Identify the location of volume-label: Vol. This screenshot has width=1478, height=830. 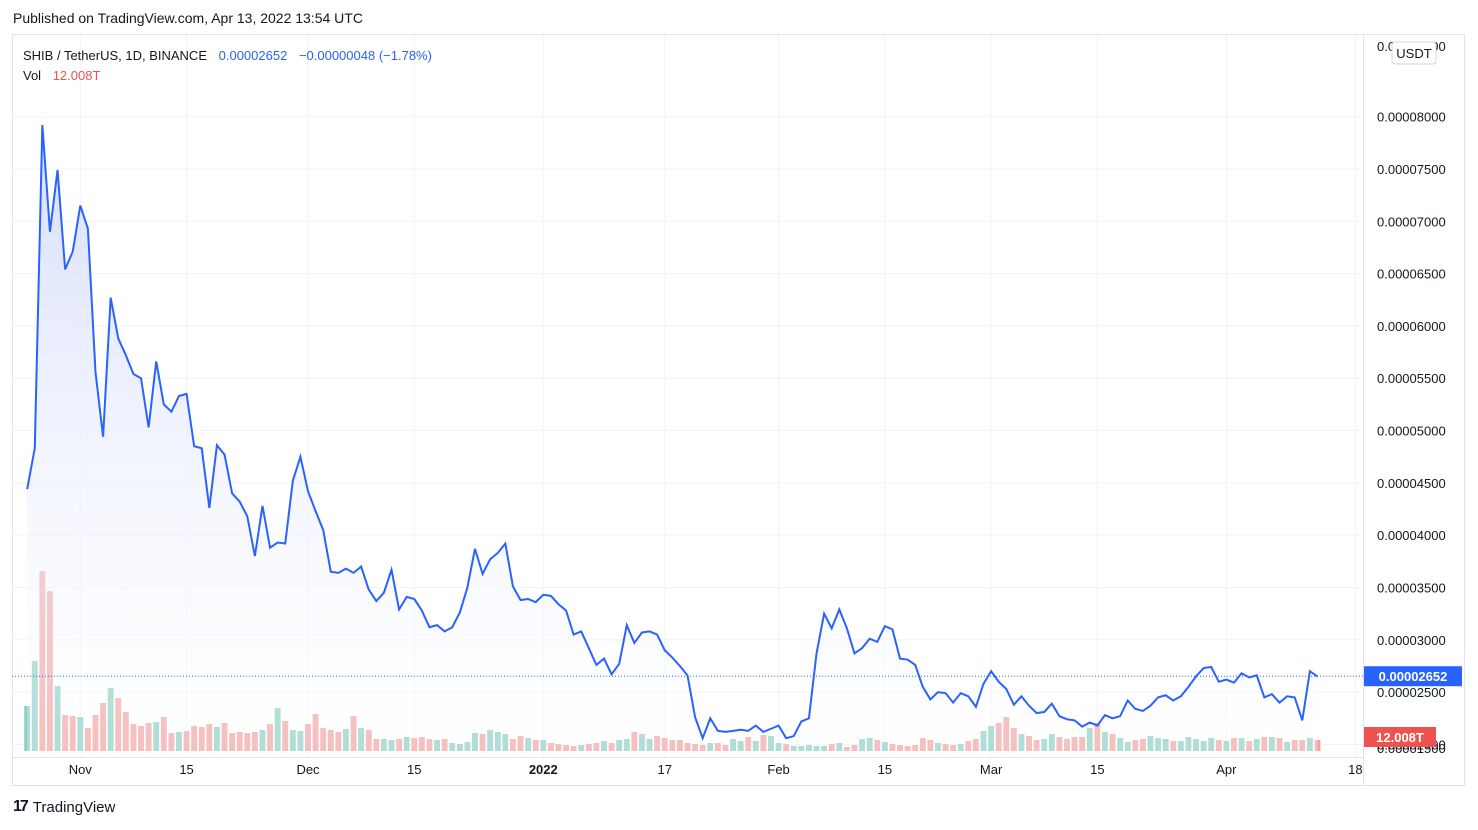
(32, 75).